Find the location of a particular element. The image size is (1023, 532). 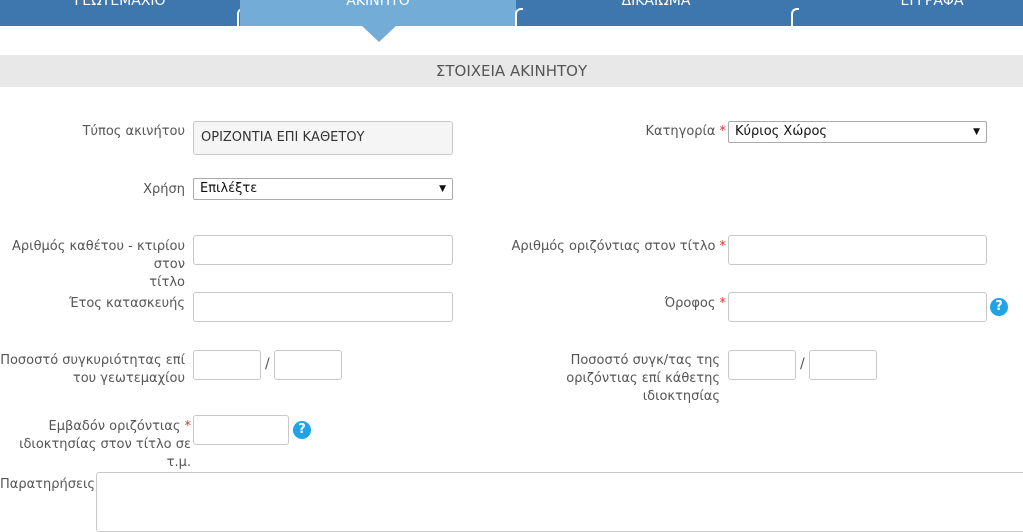

use-select: Επιλέξτε ▼ is located at coordinates (323, 189).